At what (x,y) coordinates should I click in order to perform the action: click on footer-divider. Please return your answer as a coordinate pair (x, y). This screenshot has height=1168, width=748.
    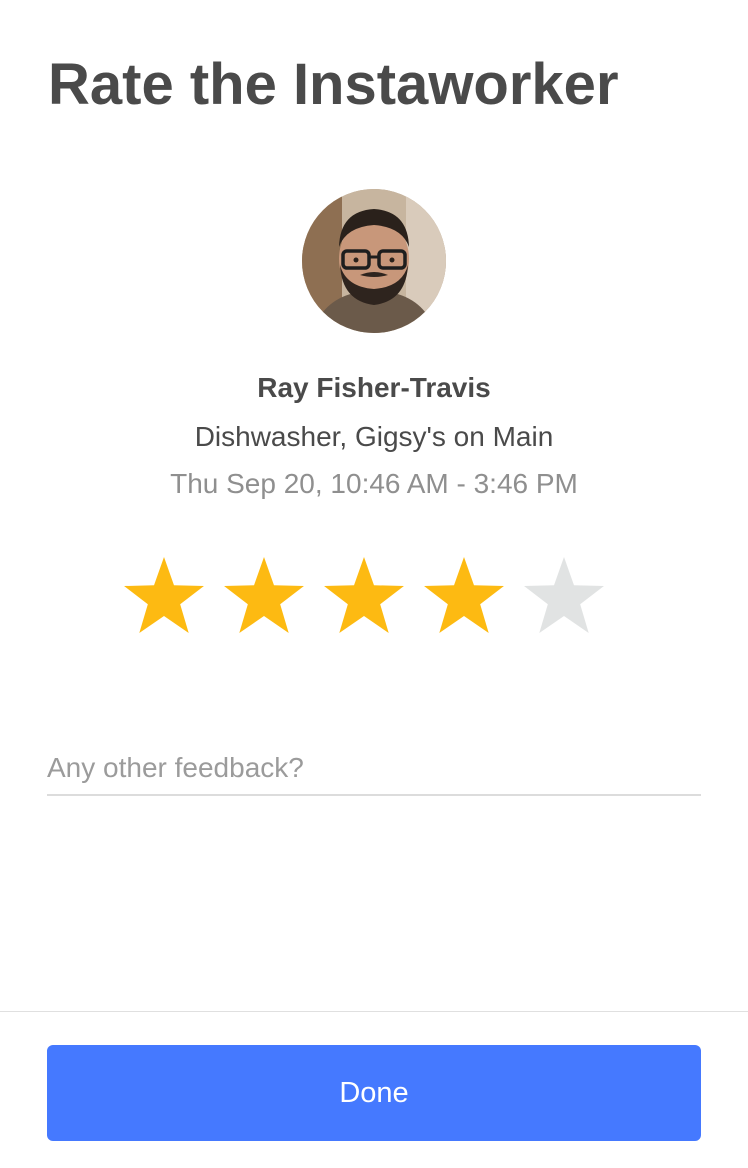
    Looking at the image, I should click on (374, 1011).